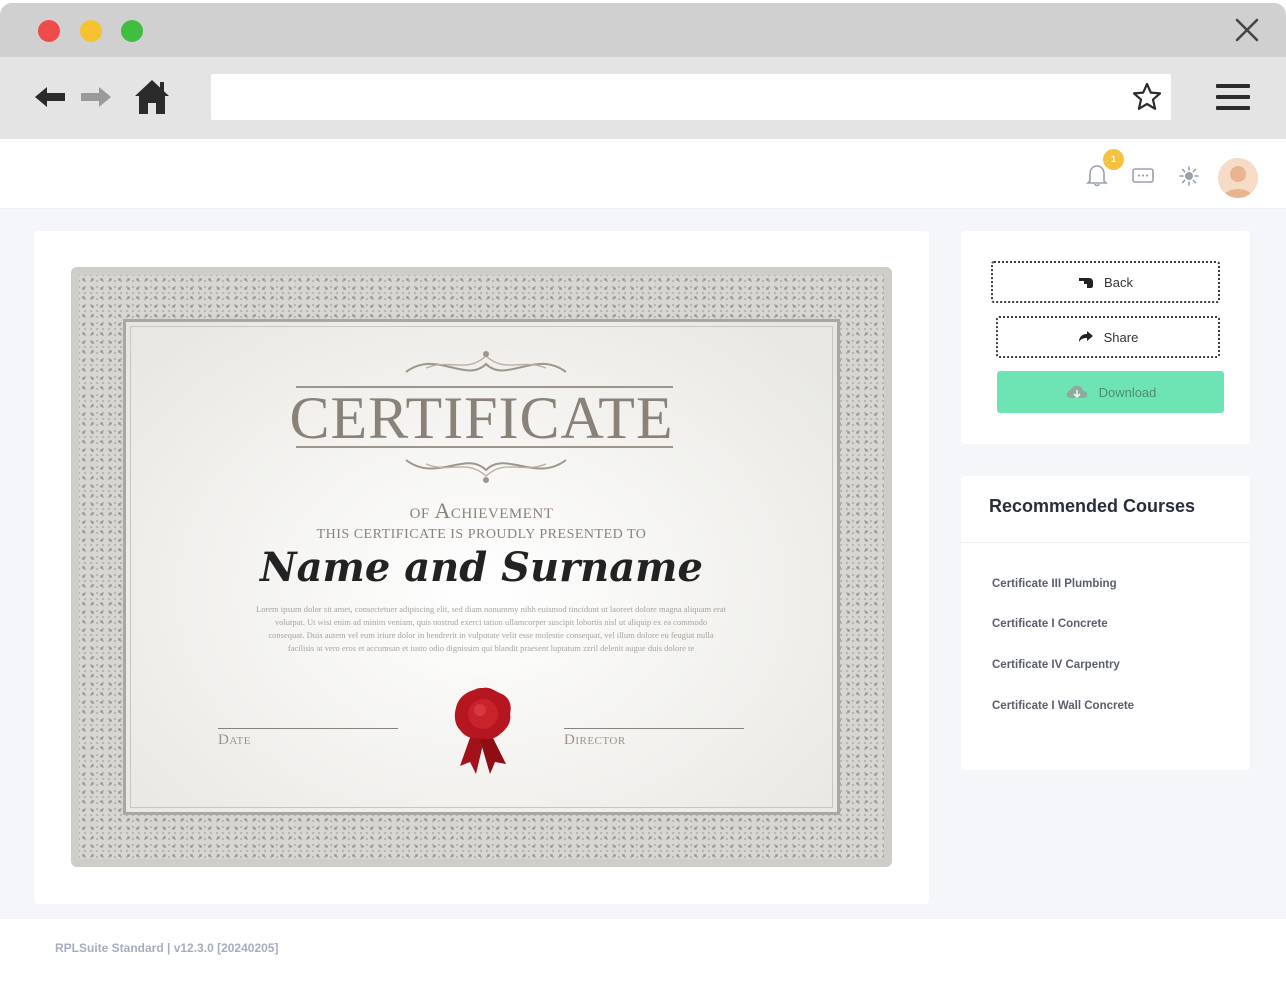 The image size is (1286, 982). I want to click on avatar, so click(1238, 178).